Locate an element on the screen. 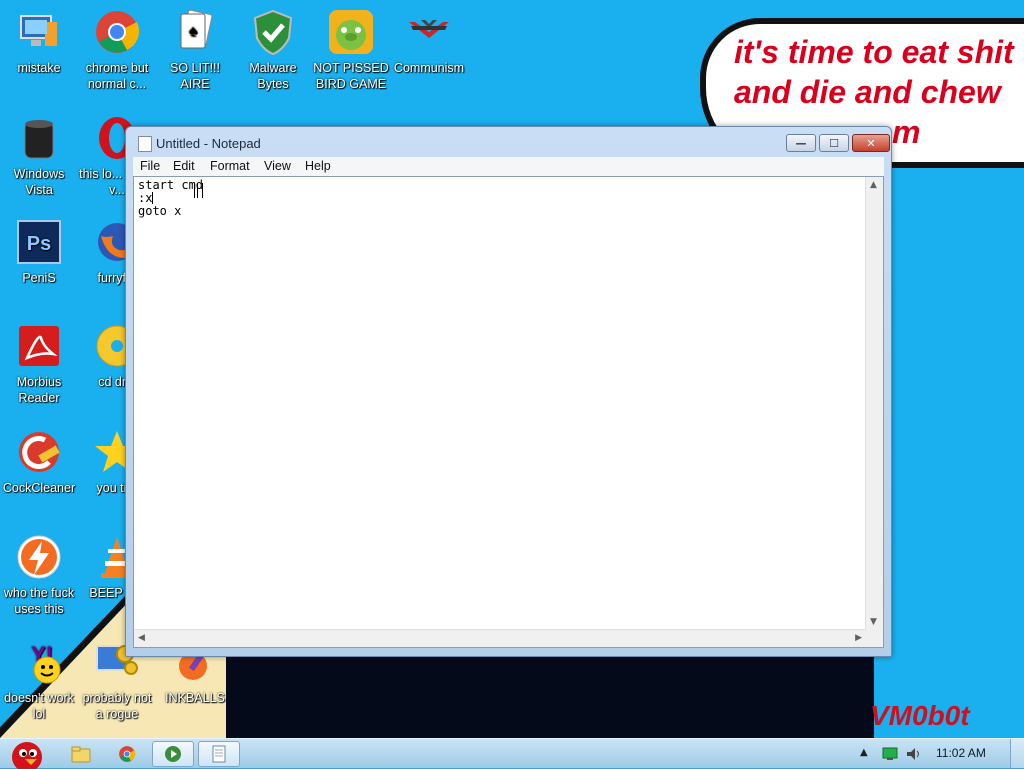  desktop-icon-label: PeniS is located at coordinates (39, 278).